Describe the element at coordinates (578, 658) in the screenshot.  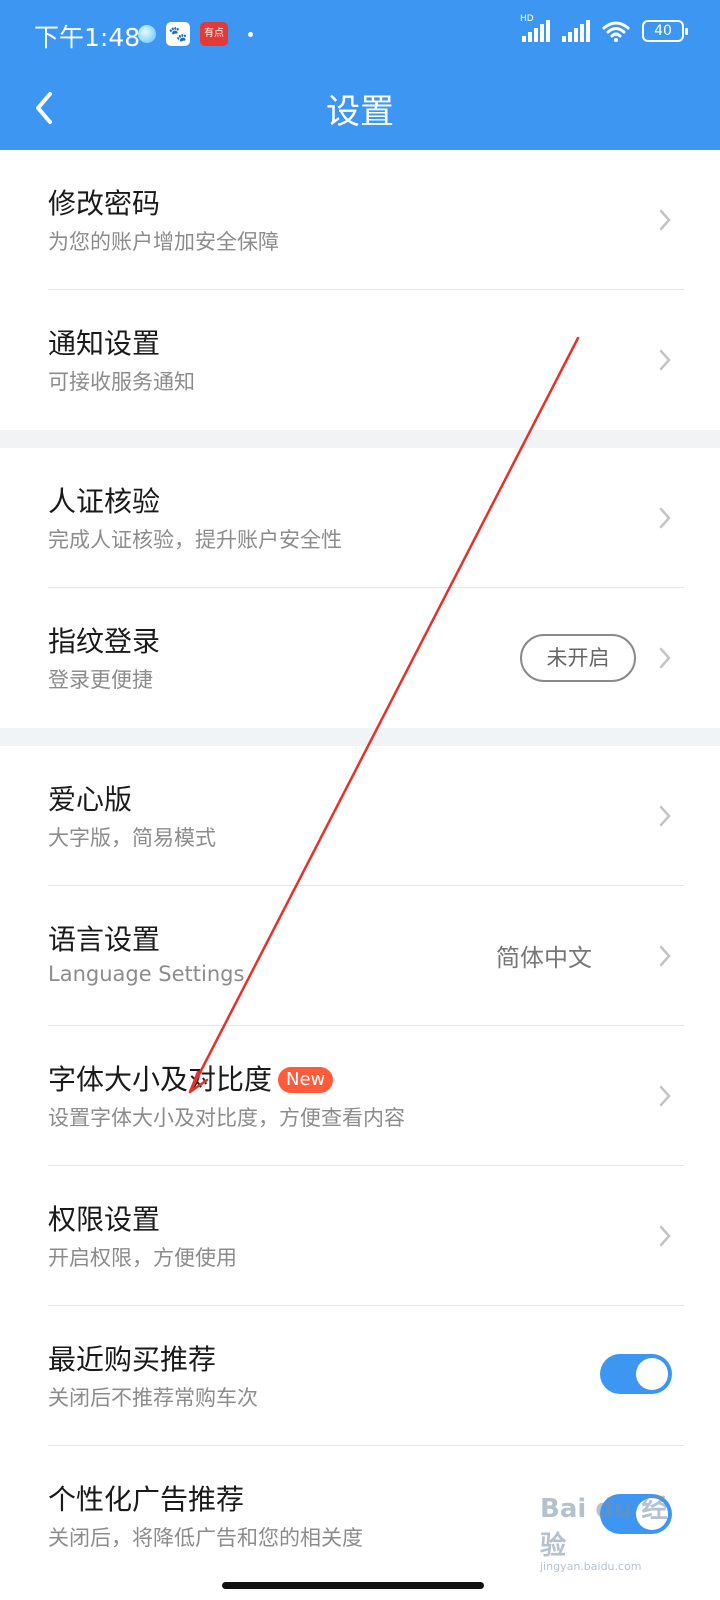
I see `fingerprint-status-pill: 未开启` at that location.